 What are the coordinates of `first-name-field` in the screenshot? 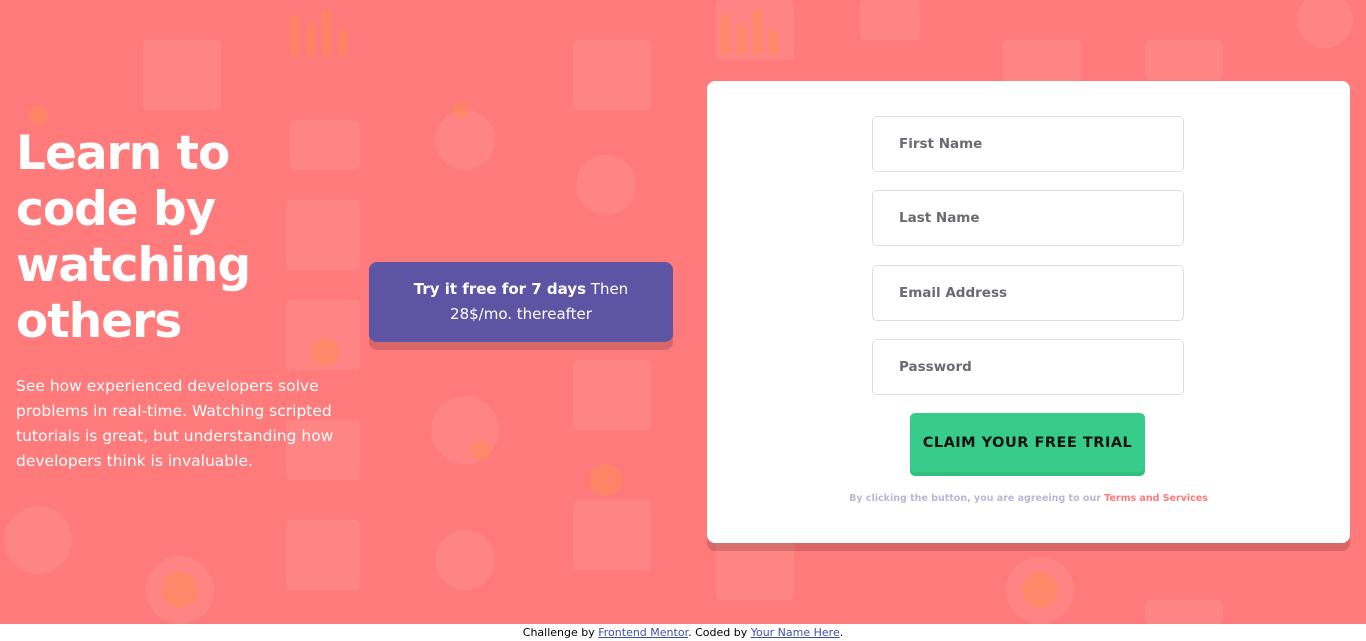 It's located at (1028, 144).